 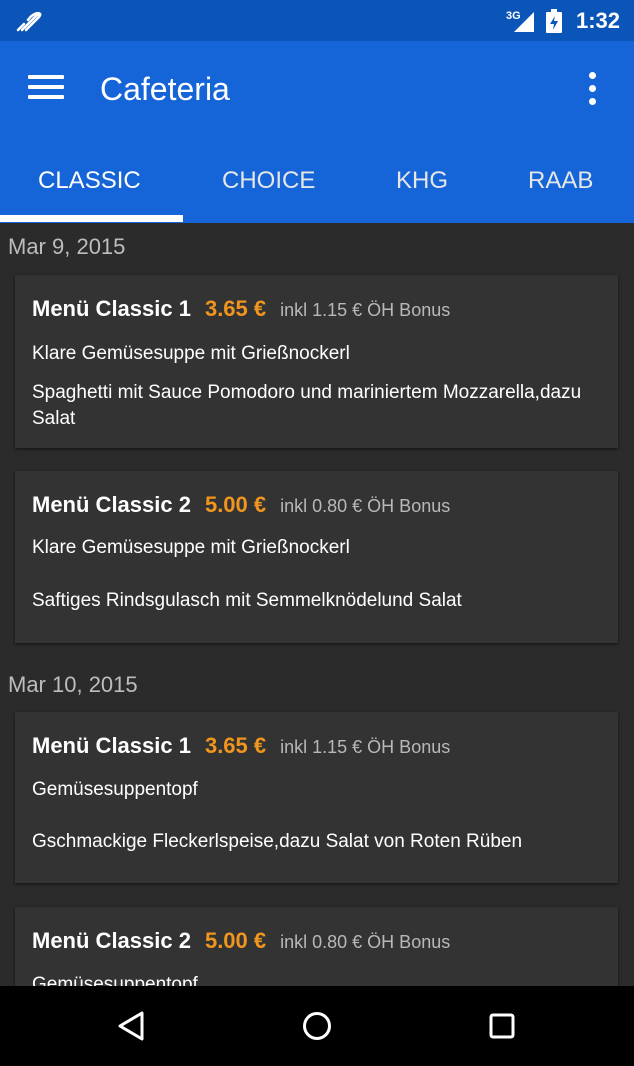 What do you see at coordinates (422, 181) in the screenshot?
I see `tab-khg: KHG` at bounding box center [422, 181].